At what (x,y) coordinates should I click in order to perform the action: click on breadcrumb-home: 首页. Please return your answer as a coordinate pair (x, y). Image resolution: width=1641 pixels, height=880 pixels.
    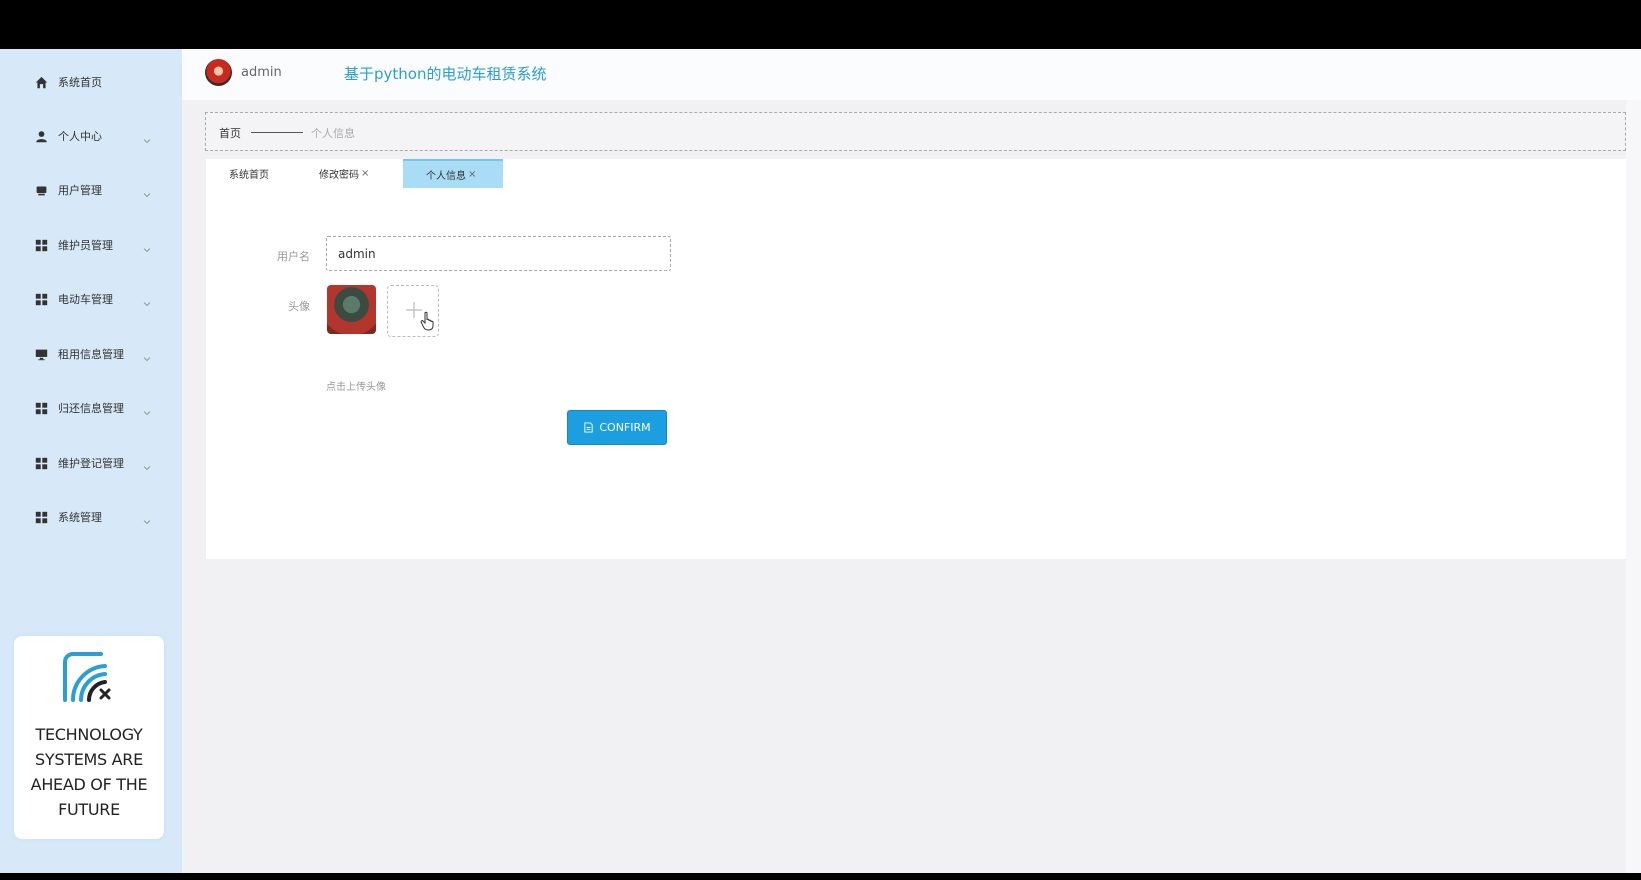
    Looking at the image, I should click on (230, 133).